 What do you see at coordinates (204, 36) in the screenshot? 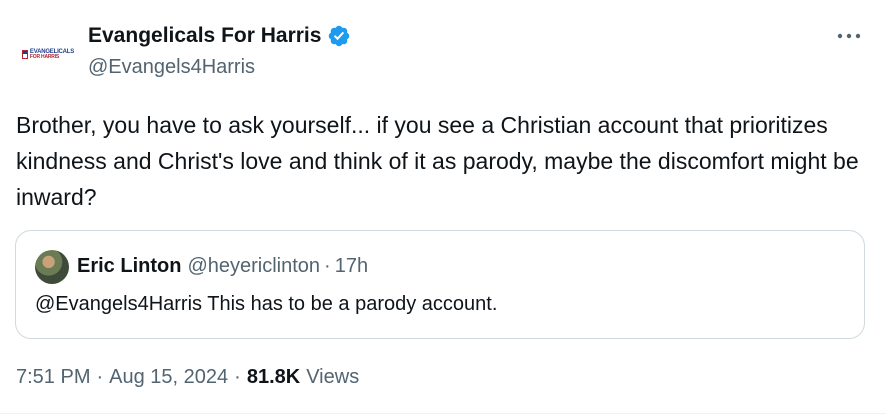
I see `author-display-name: Evangelicals For Harris` at bounding box center [204, 36].